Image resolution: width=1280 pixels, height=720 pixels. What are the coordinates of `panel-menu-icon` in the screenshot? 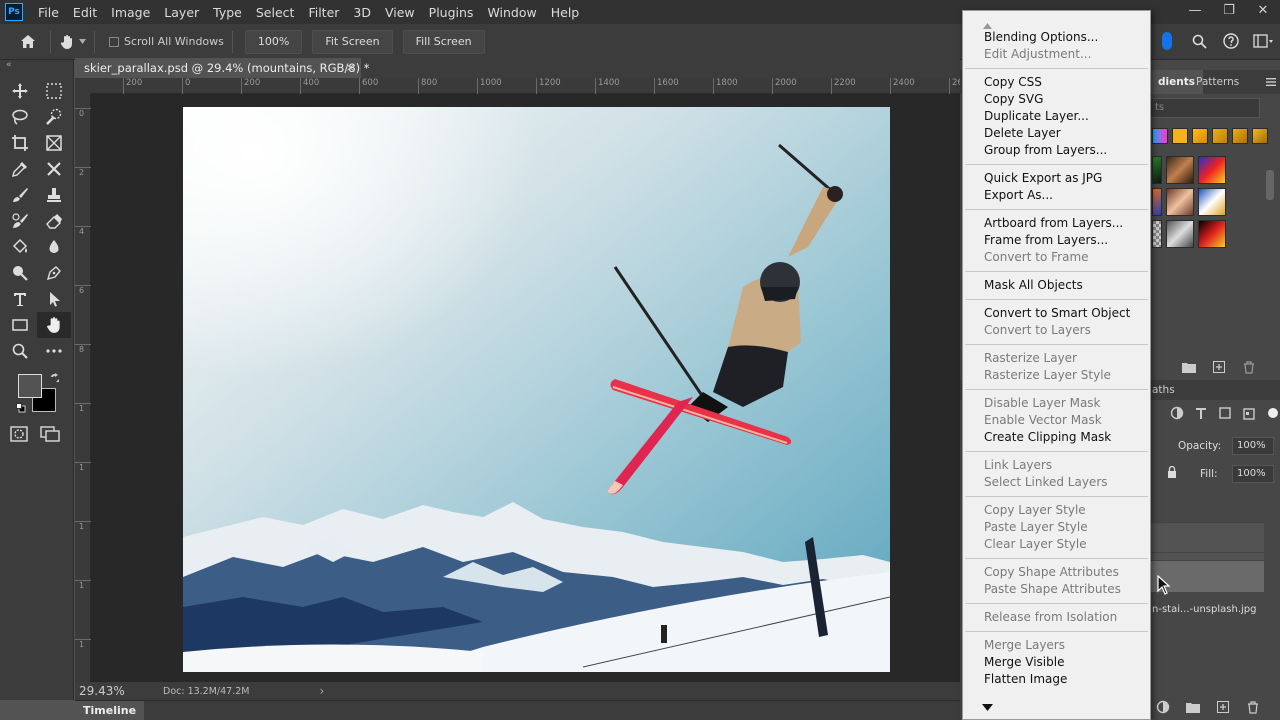 It's located at (1271, 83).